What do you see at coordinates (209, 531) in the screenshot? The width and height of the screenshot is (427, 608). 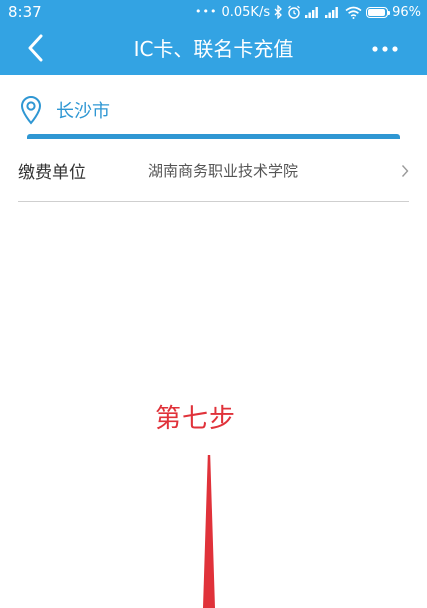 I see `annotation-arrow` at bounding box center [209, 531].